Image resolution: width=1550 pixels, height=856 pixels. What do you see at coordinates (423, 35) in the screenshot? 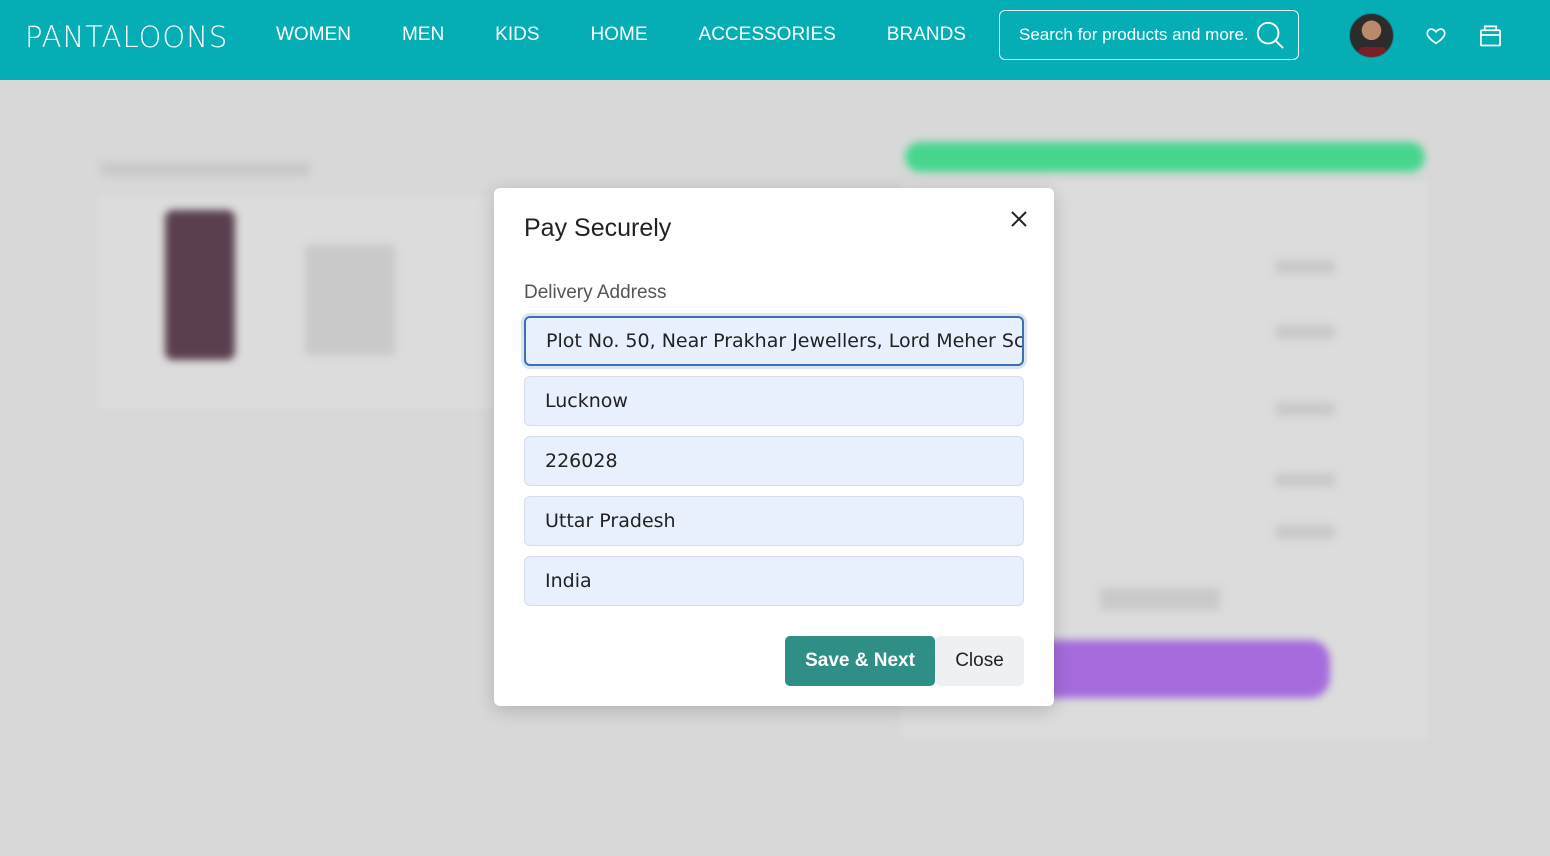
I see `nav-men: MEN` at bounding box center [423, 35].